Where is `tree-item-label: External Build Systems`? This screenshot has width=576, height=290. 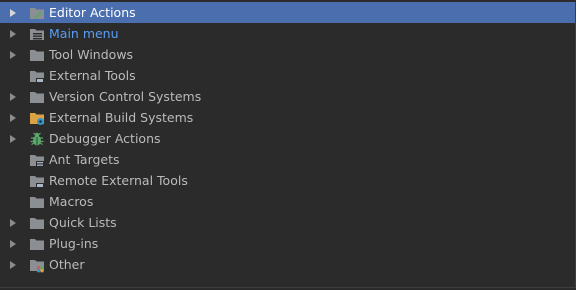
tree-item-label: External Build Systems is located at coordinates (121, 117).